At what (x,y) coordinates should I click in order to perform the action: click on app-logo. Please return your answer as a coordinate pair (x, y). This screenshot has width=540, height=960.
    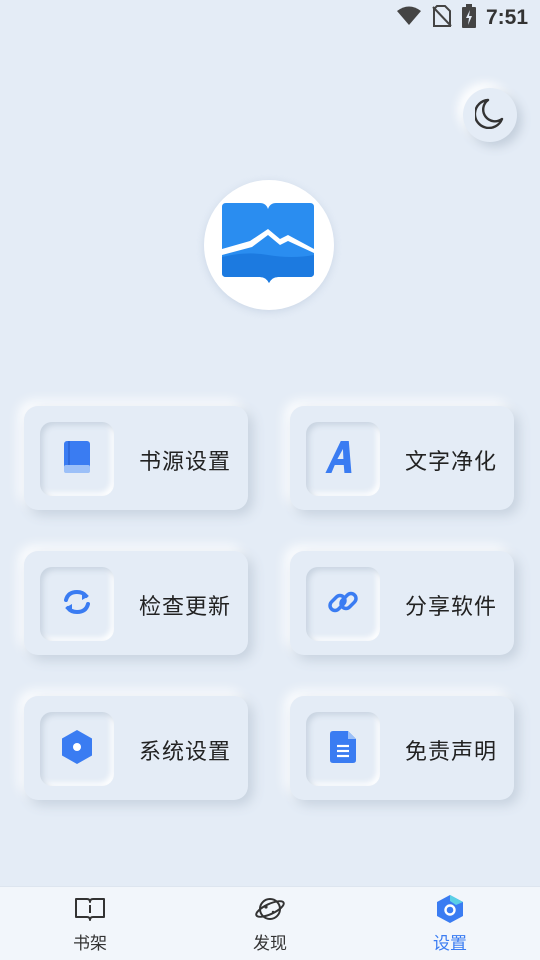
    Looking at the image, I should click on (269, 245).